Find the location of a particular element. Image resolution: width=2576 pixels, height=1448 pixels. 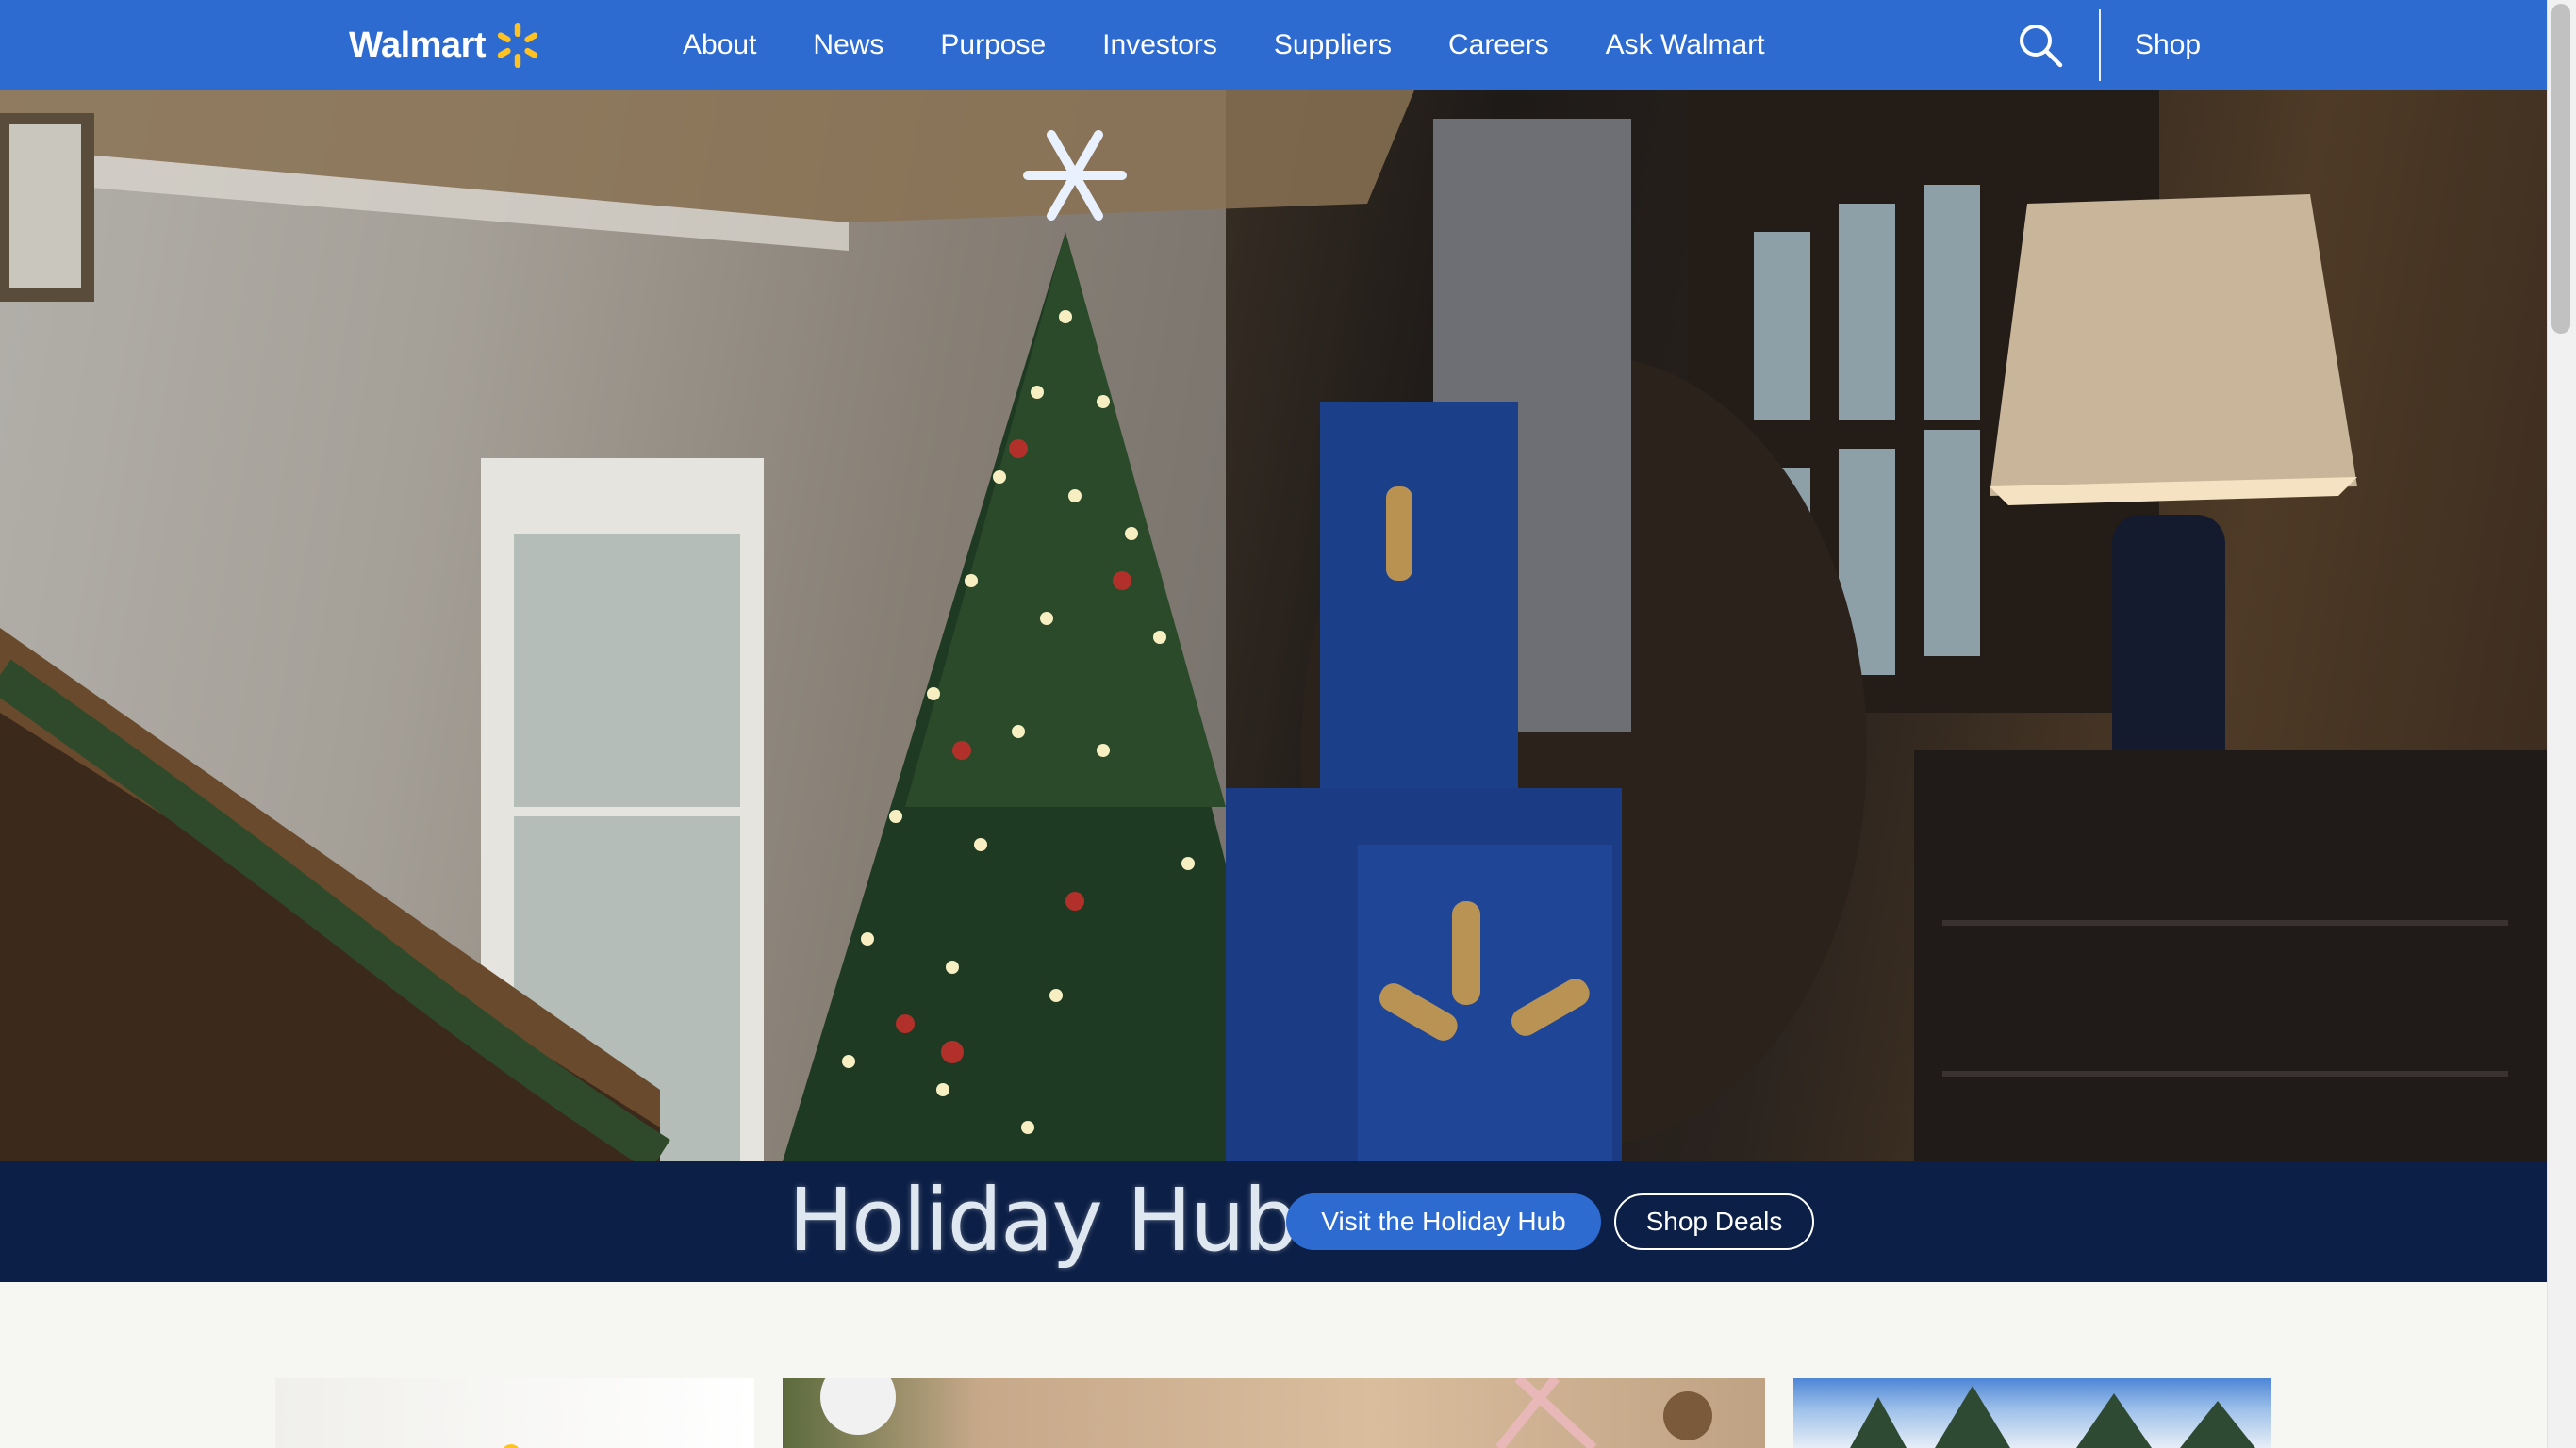

shop-link: Shop is located at coordinates (2168, 45).